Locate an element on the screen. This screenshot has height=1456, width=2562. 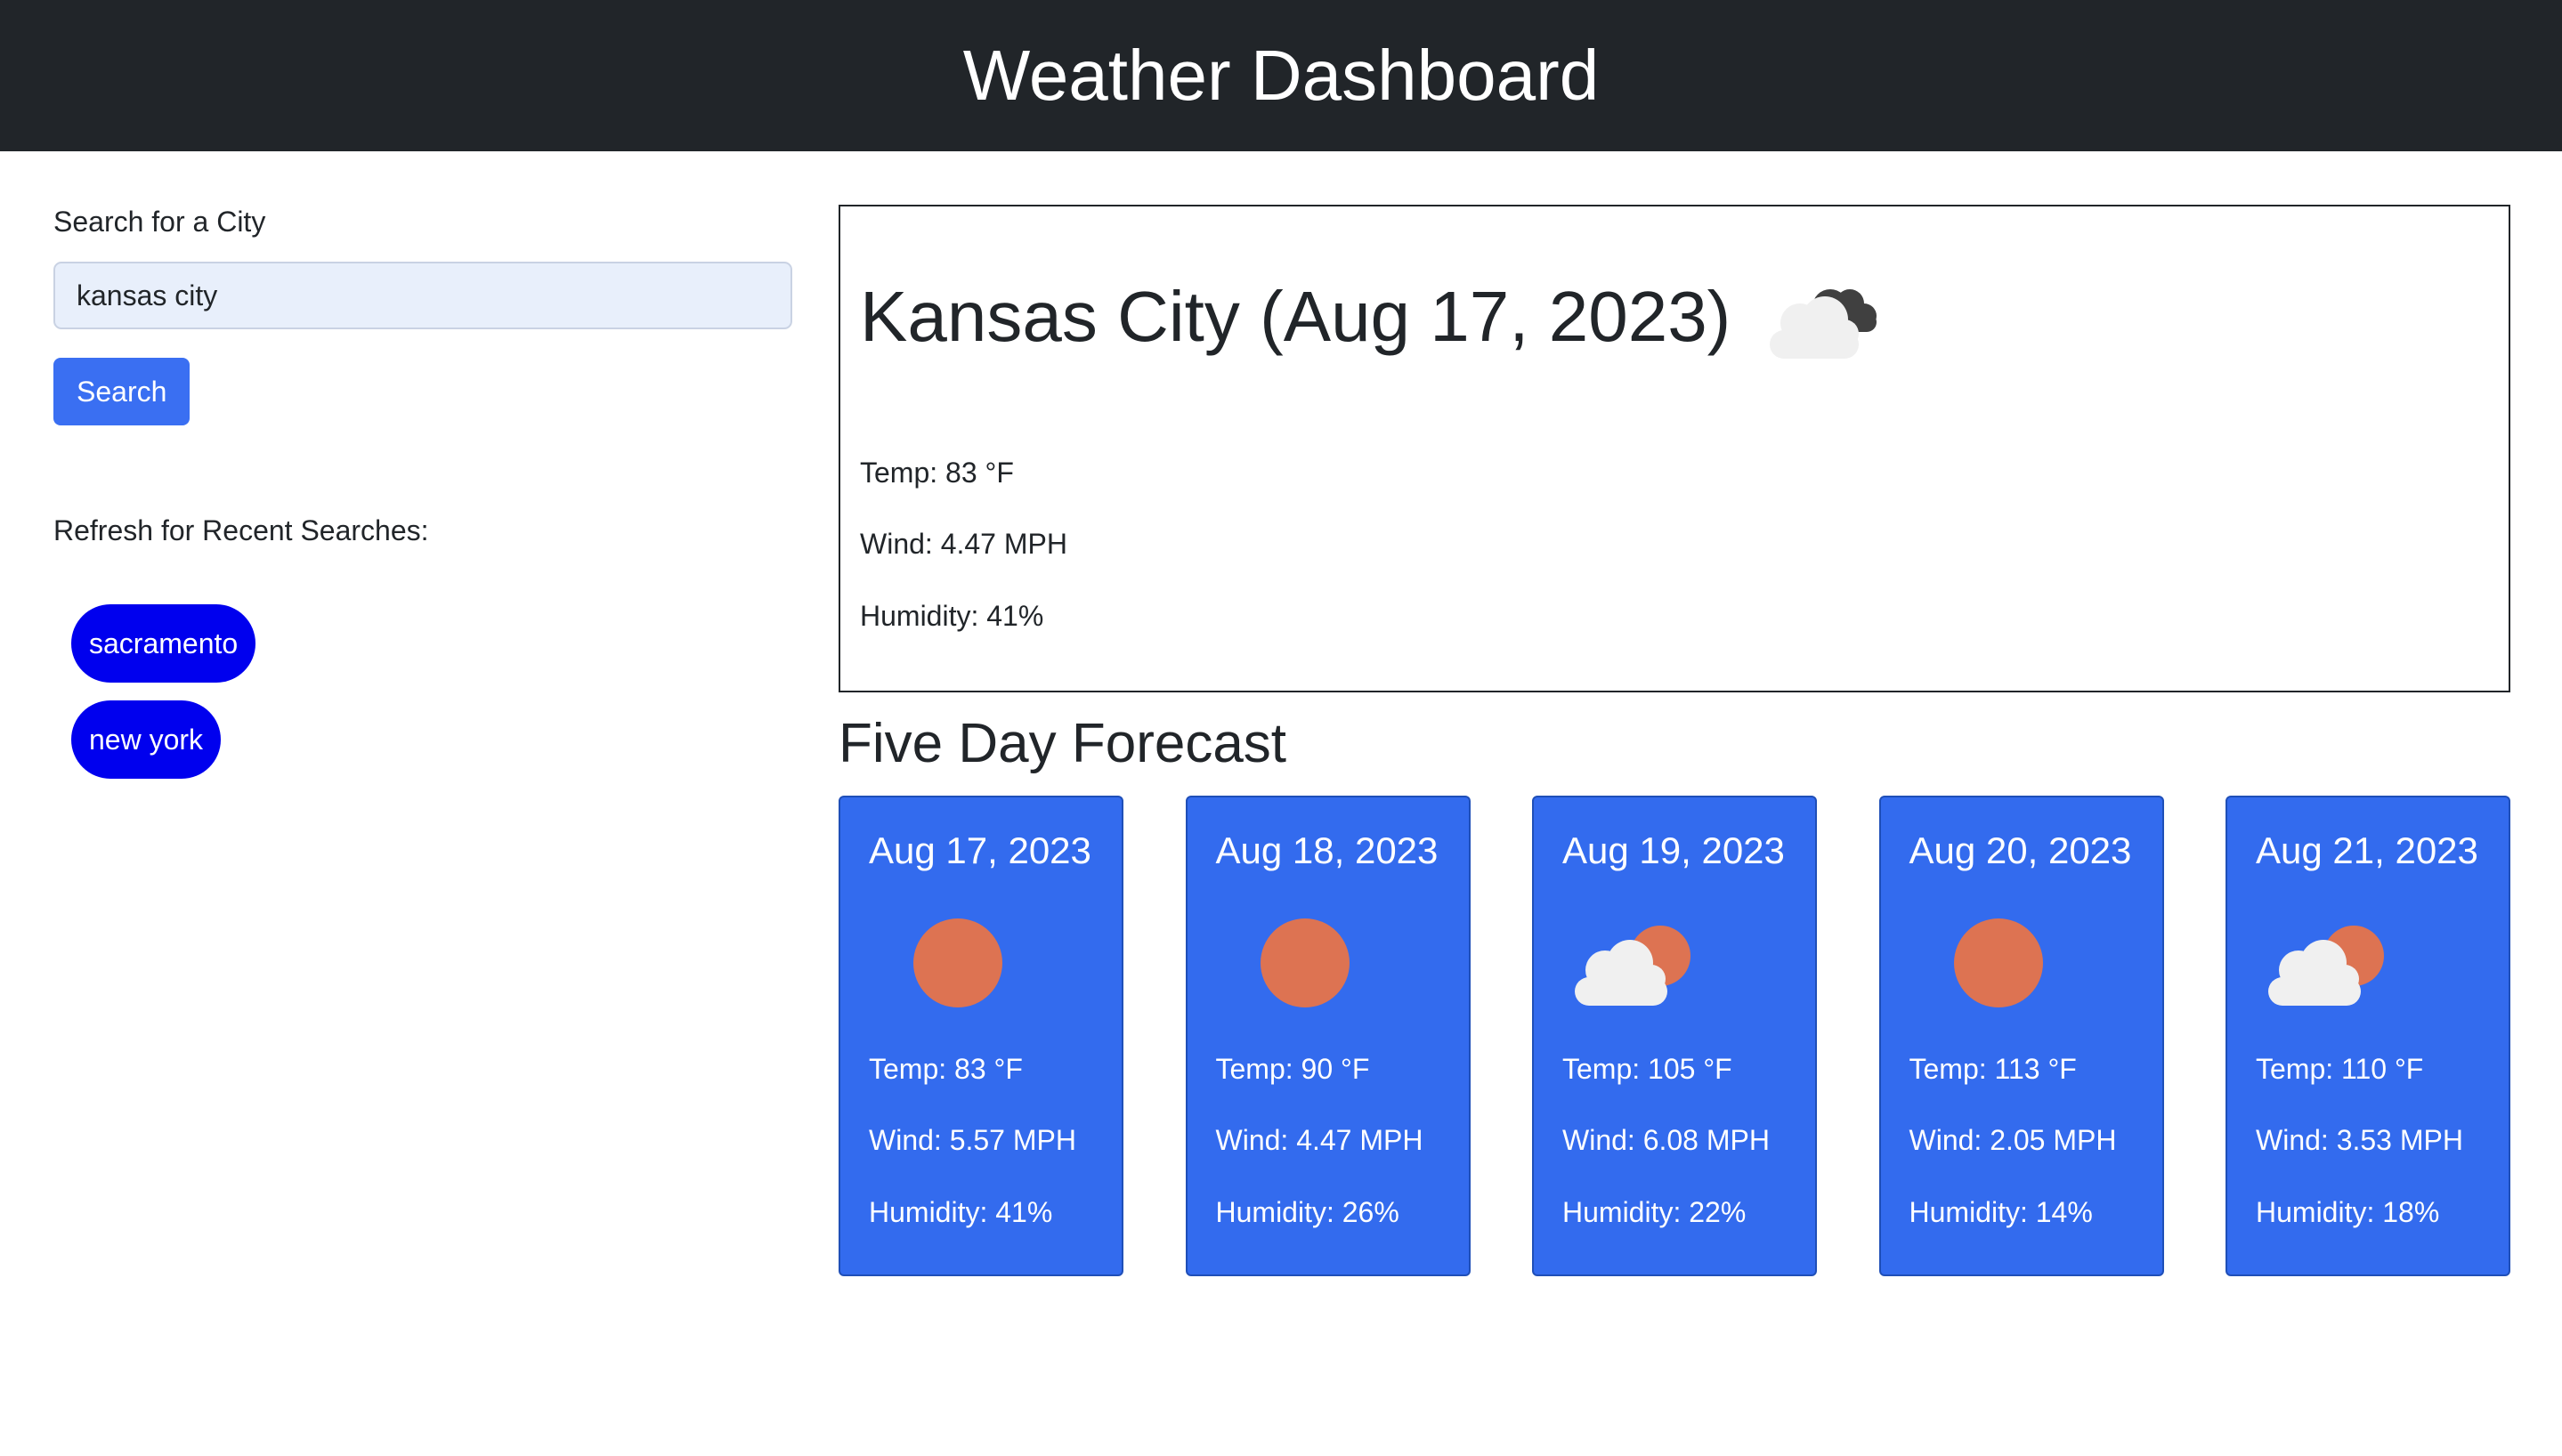
current-temp: Temp: 83 °F is located at coordinates (937, 473).